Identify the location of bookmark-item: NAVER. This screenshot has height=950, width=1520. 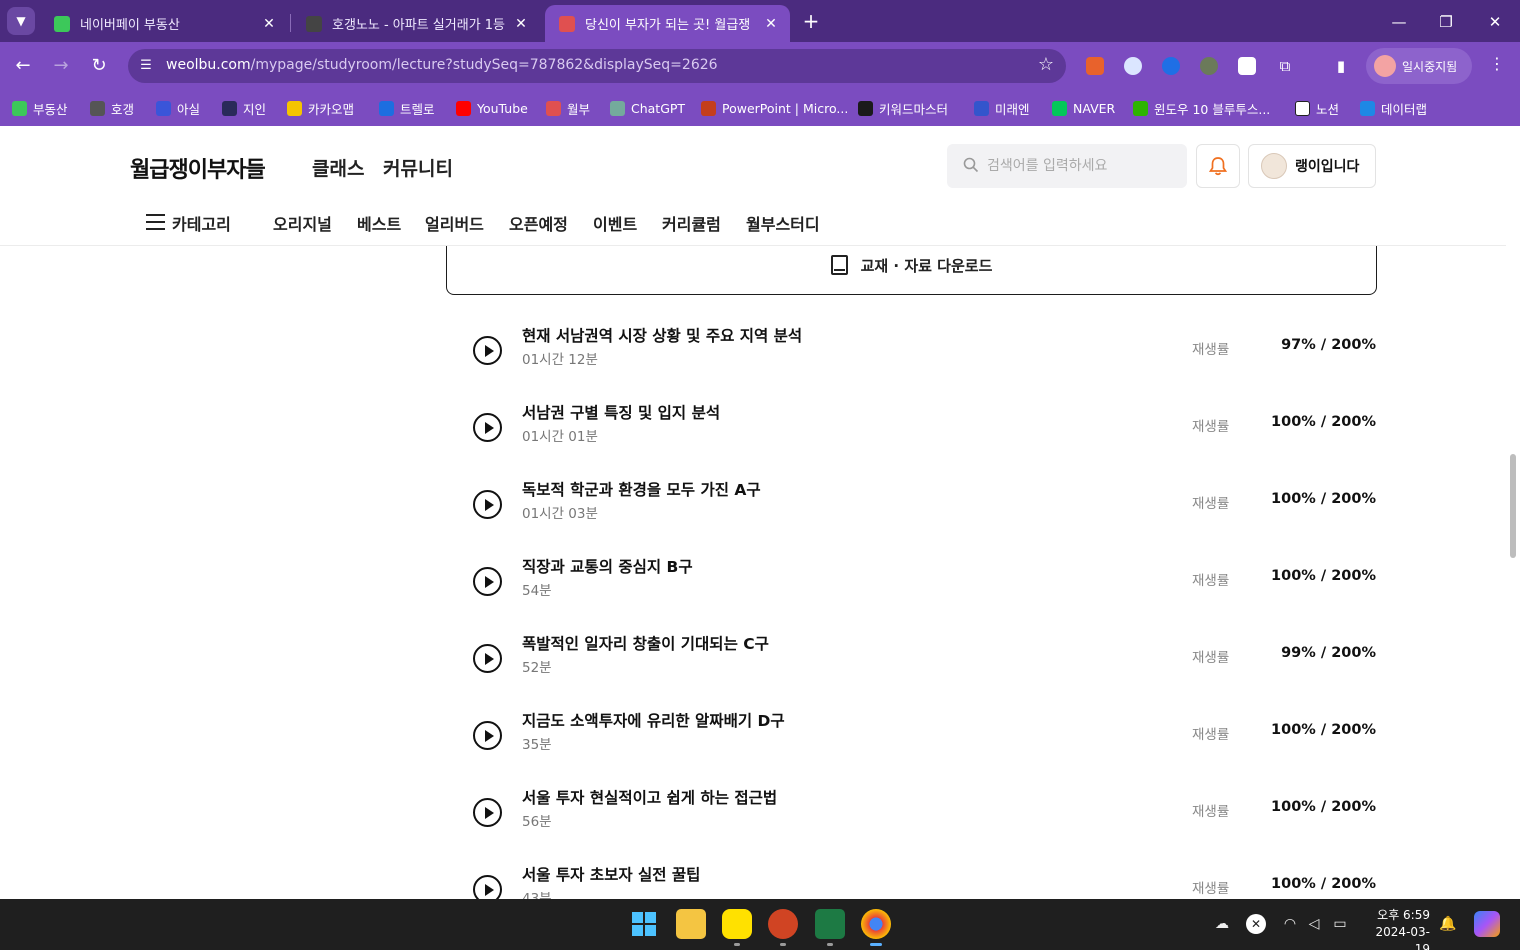
(1083, 108).